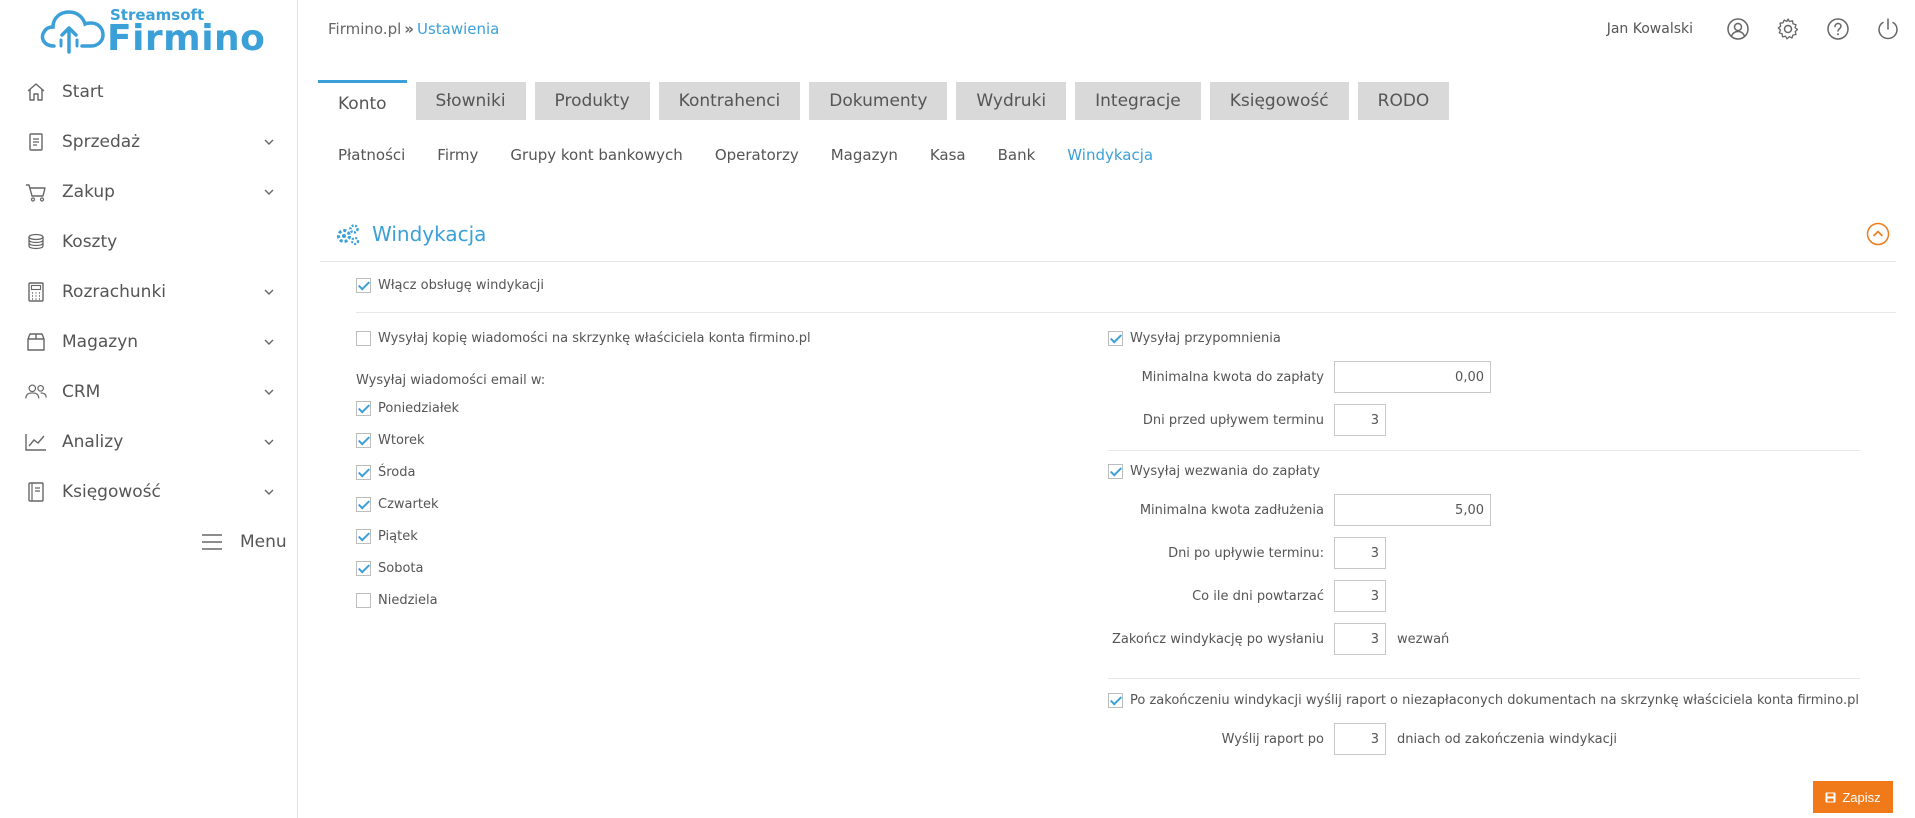  What do you see at coordinates (385, 472) in the screenshot?
I see `day-row-sroda: Środa` at bounding box center [385, 472].